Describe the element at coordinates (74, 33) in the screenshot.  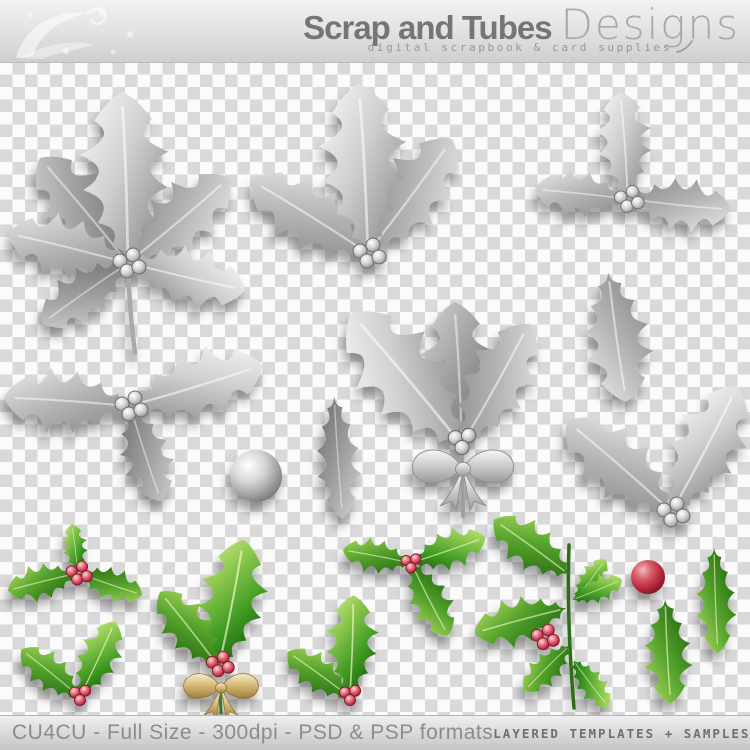
I see `flourish-logo-icon` at that location.